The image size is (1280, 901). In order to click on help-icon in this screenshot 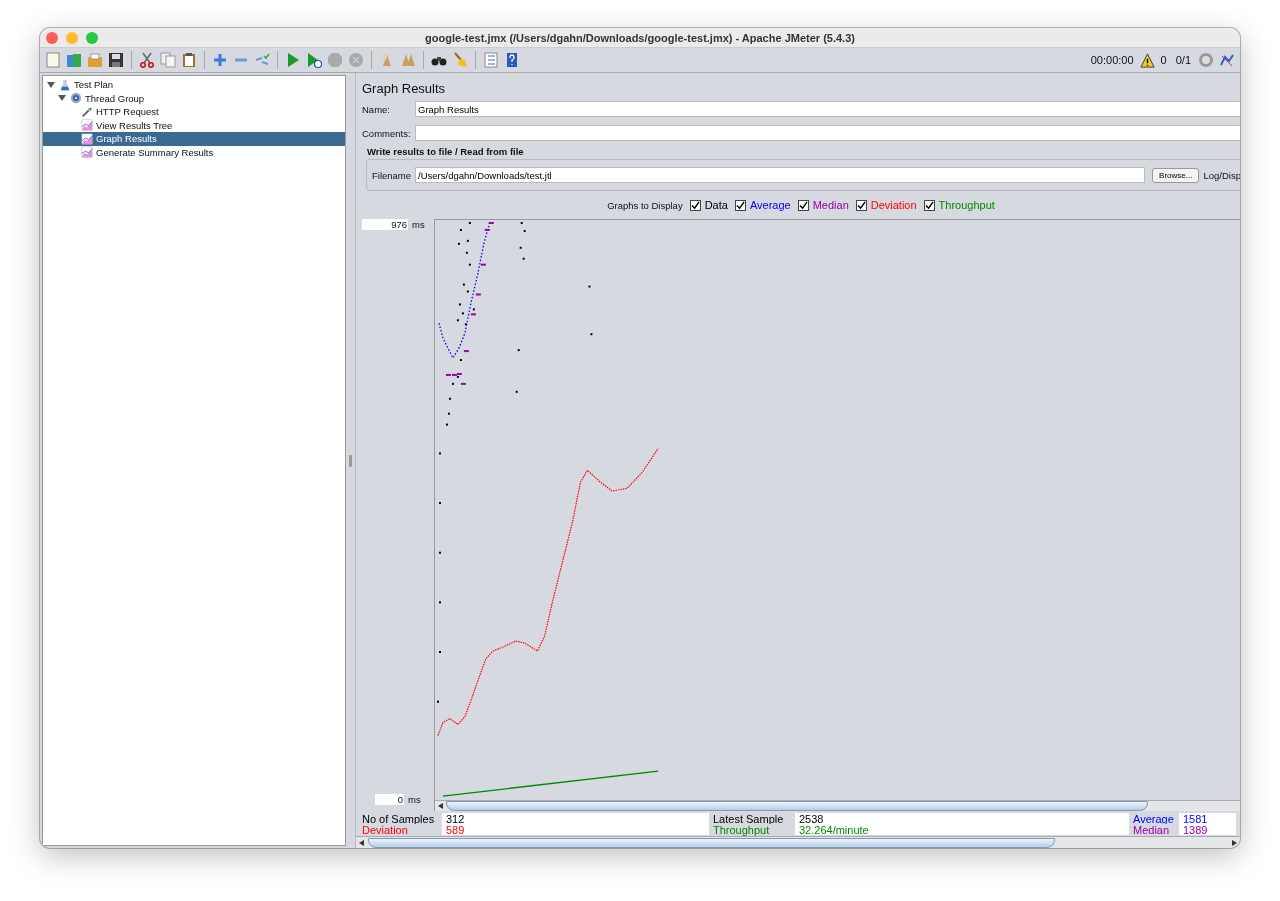, I will do `click(512, 60)`.